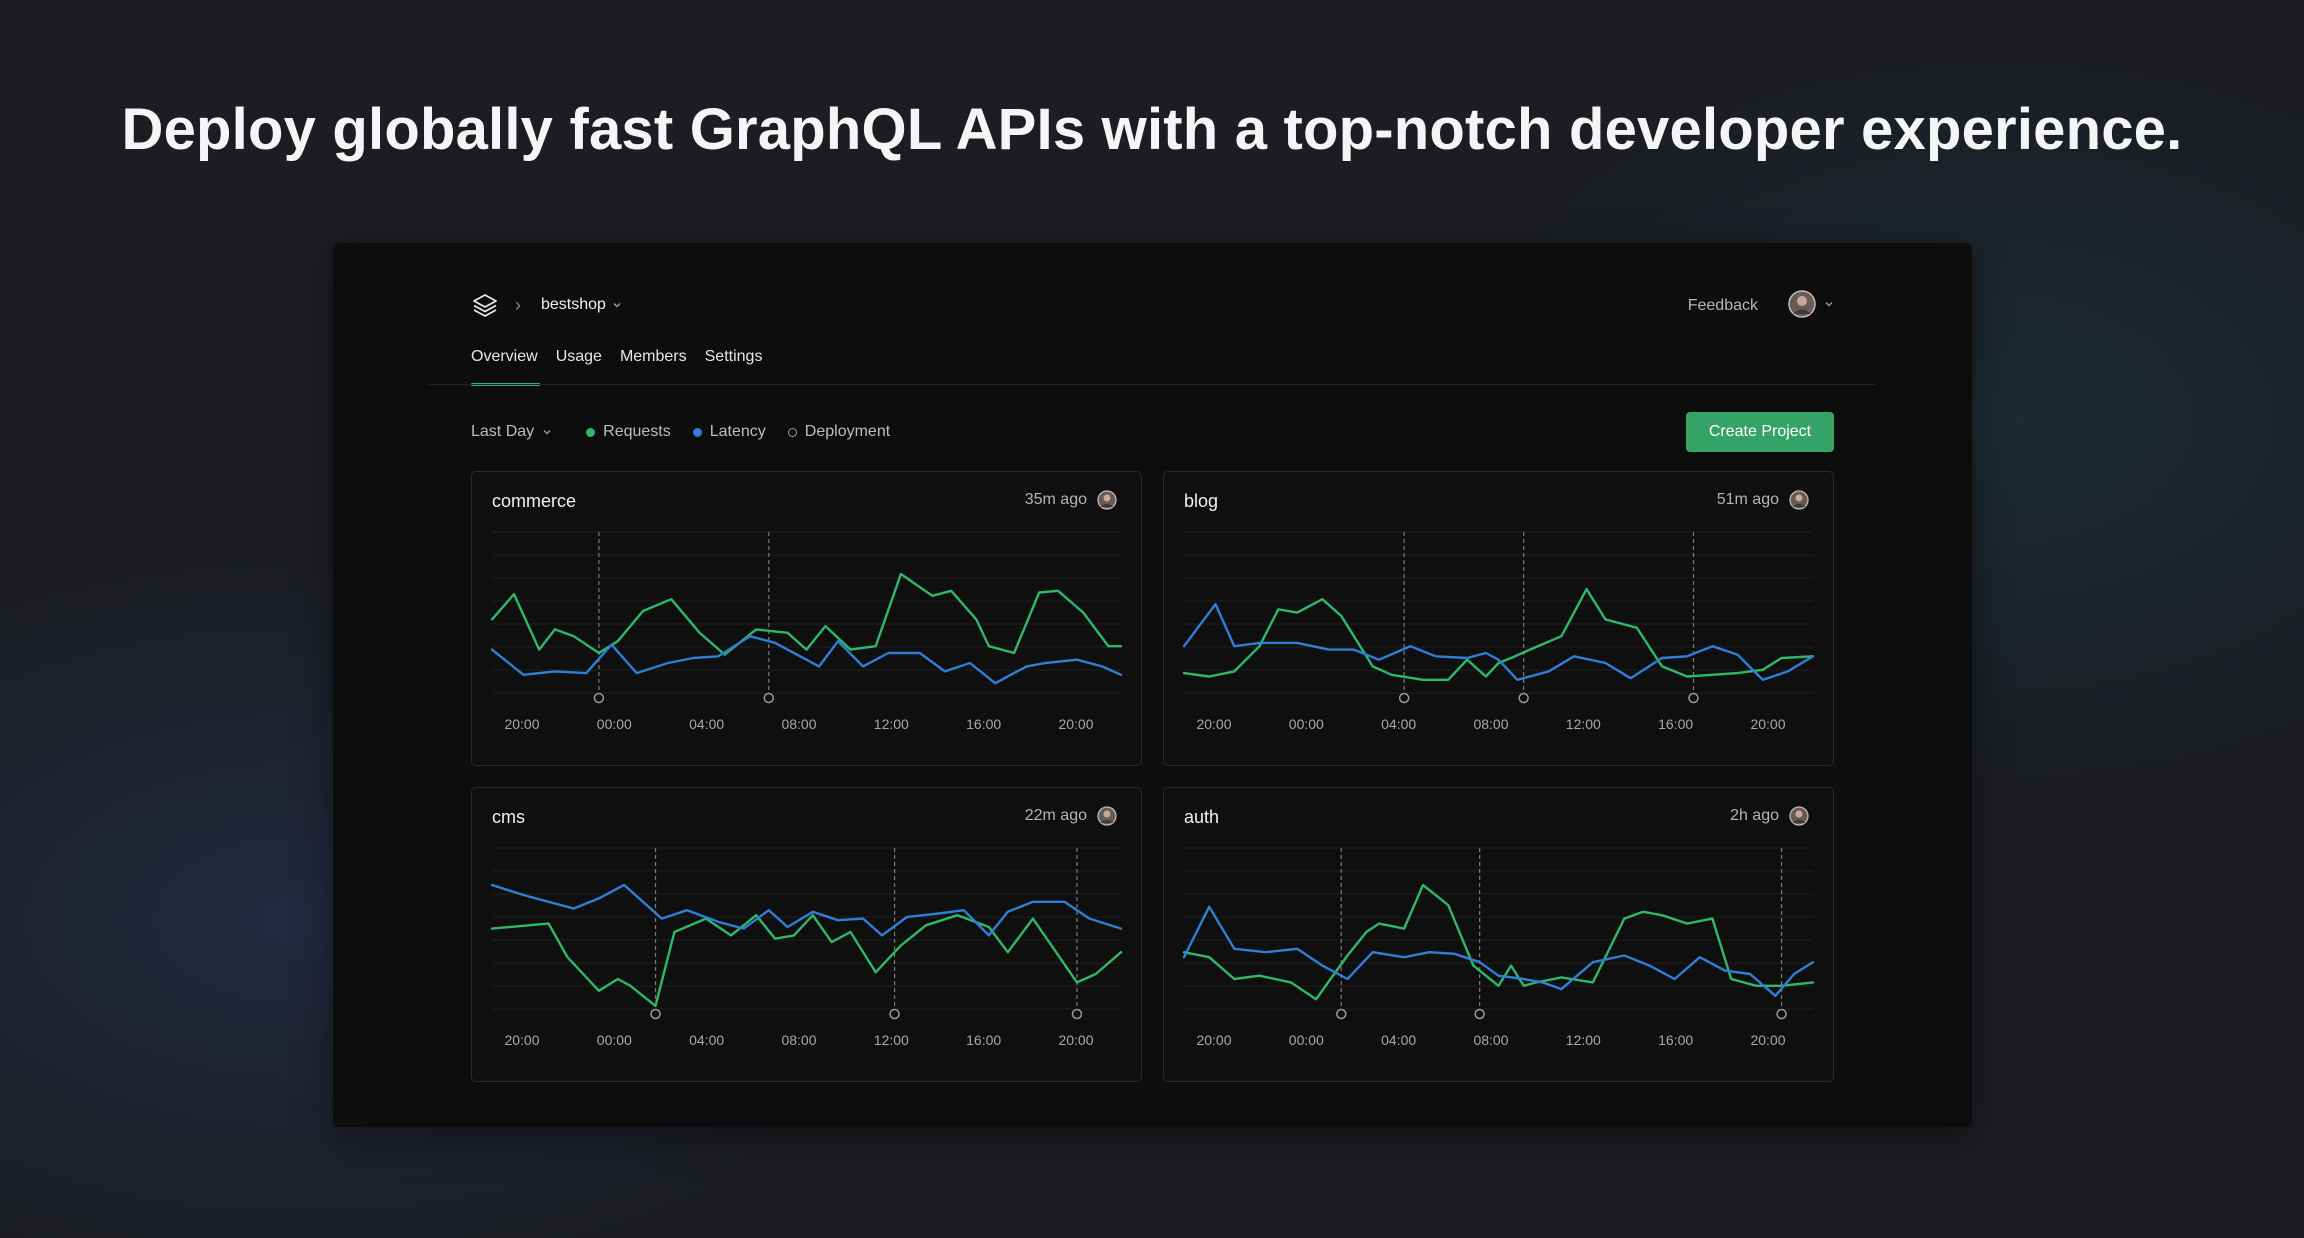  I want to click on chart-auth: 20:00 00:00 04:00 08:00 12:00 16:00 20:00, so click(1498, 947).